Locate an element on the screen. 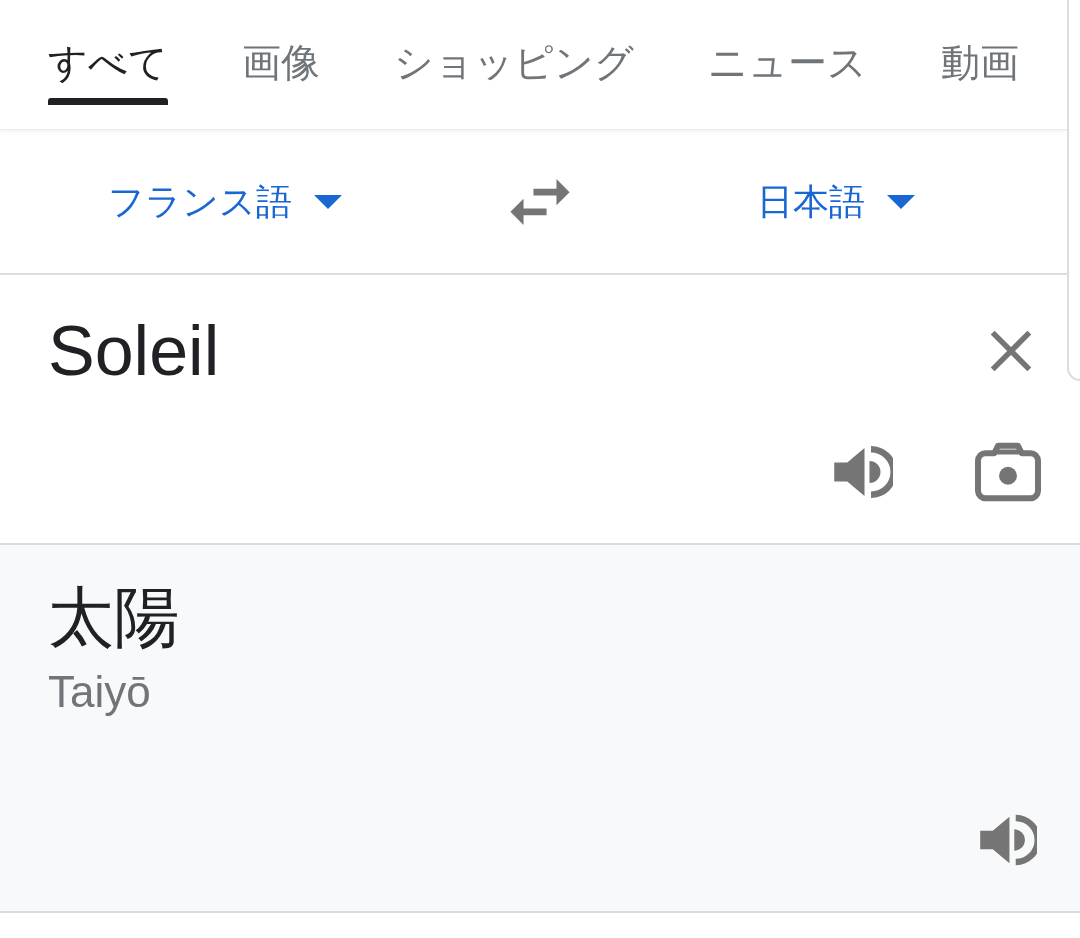  camera-button is located at coordinates (1008, 472).